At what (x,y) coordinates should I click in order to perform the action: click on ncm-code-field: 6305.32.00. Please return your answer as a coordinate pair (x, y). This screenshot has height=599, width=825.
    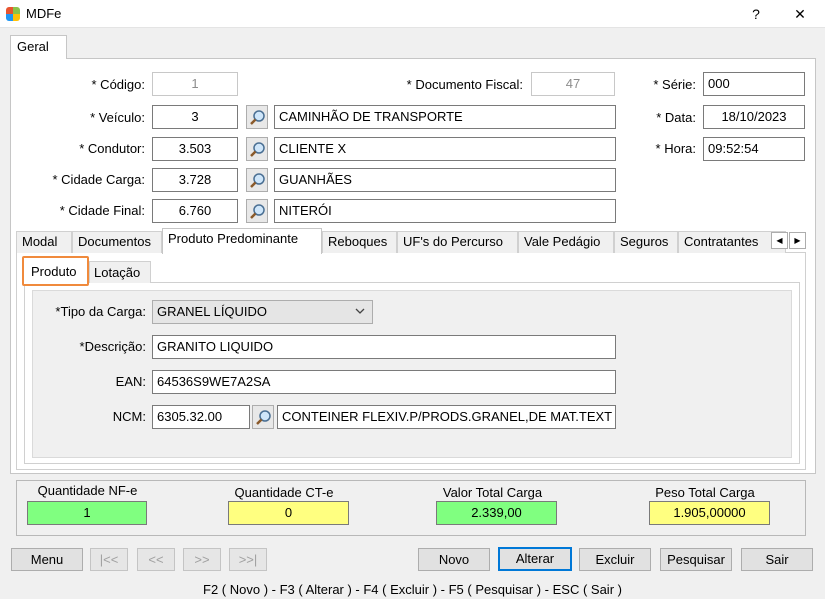
    Looking at the image, I should click on (201, 417).